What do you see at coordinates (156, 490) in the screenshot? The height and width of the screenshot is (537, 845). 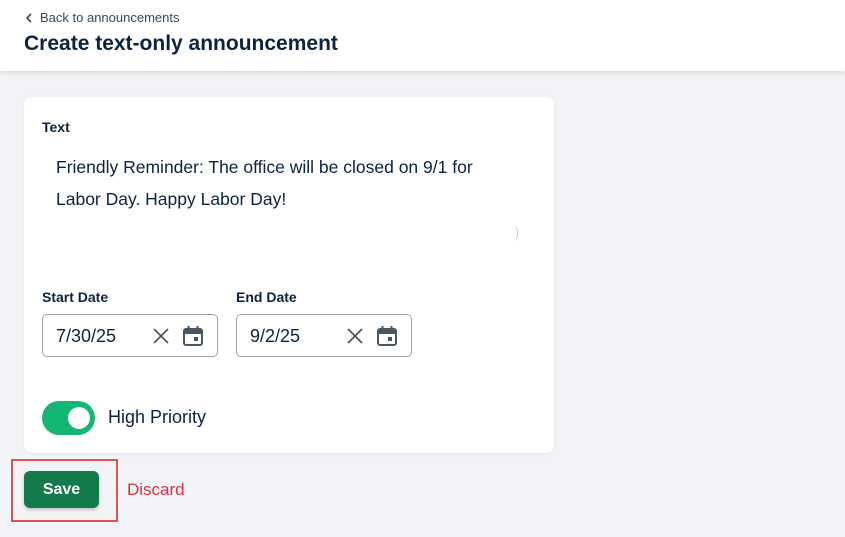 I see `discard-button: Discard` at bounding box center [156, 490].